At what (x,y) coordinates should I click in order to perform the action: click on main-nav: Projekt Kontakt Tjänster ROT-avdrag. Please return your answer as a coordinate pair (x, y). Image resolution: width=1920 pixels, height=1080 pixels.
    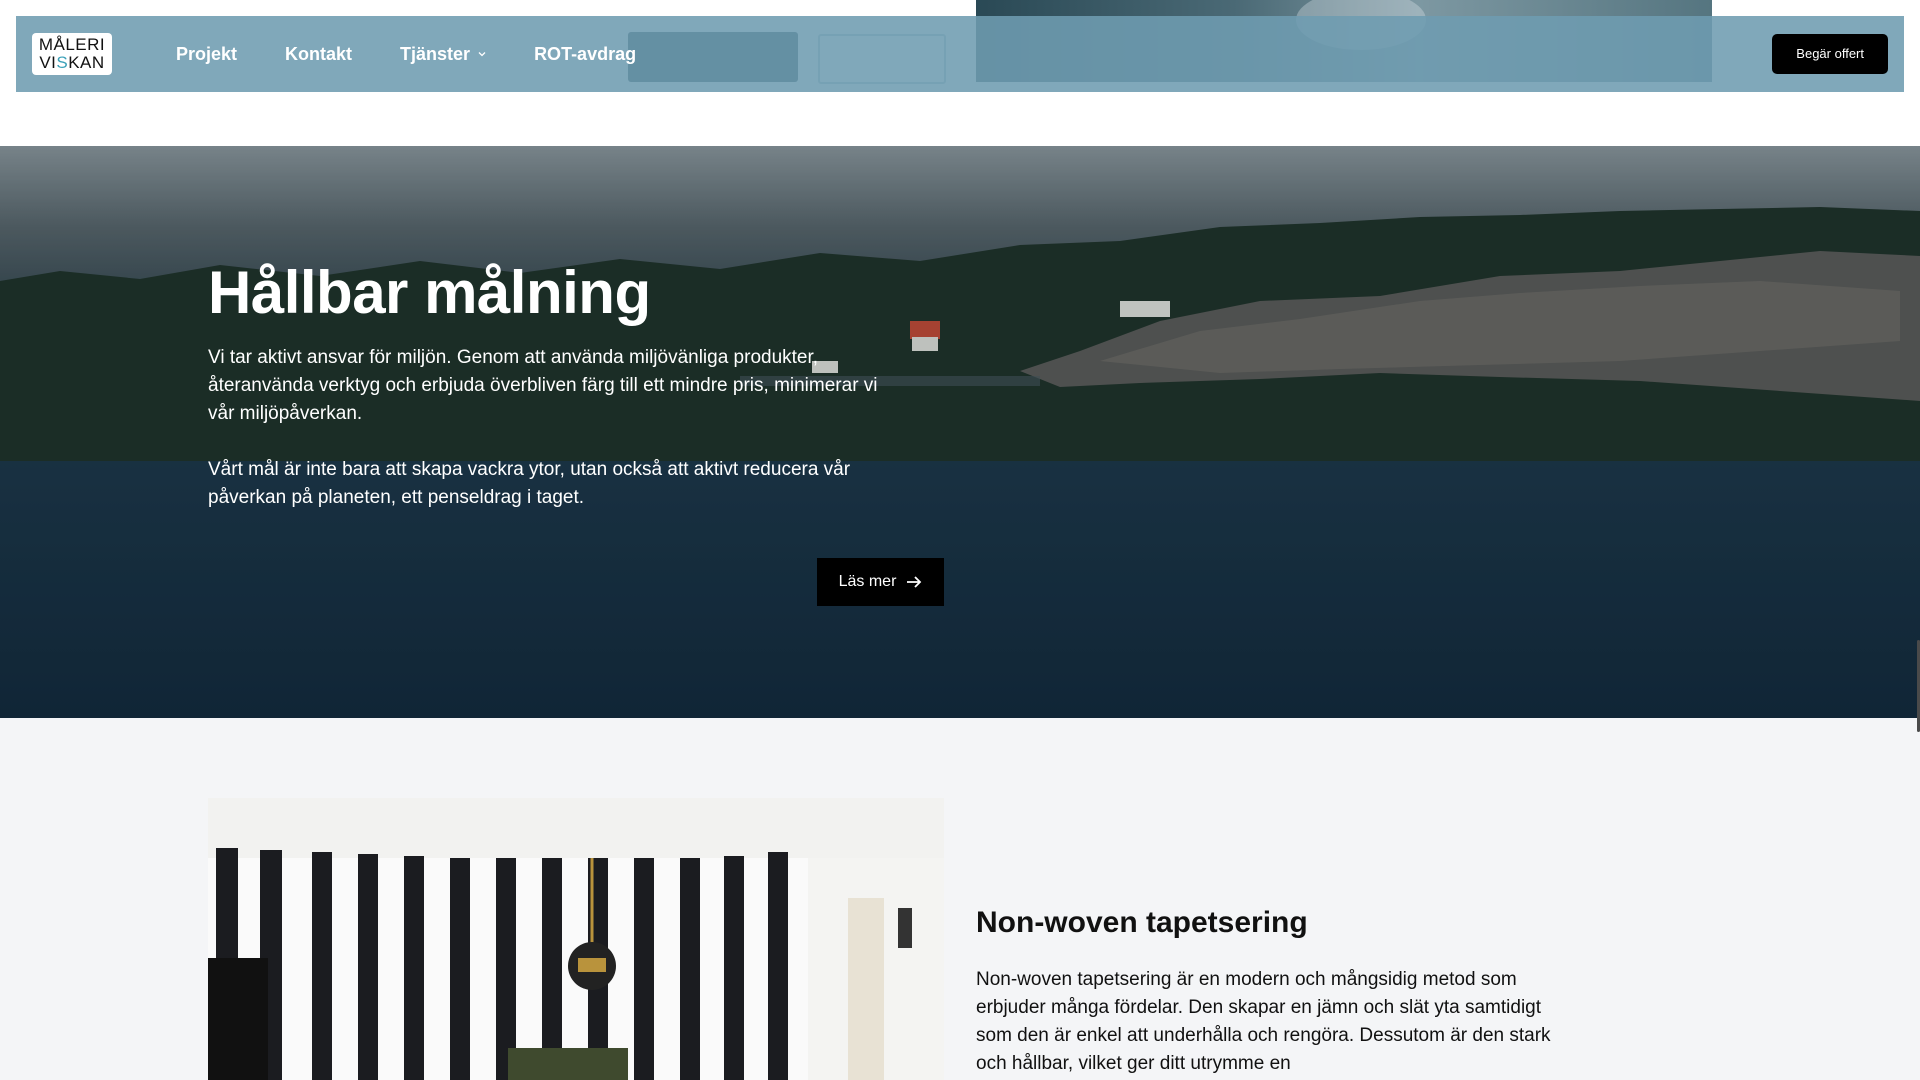
    Looking at the image, I should click on (430, 54).